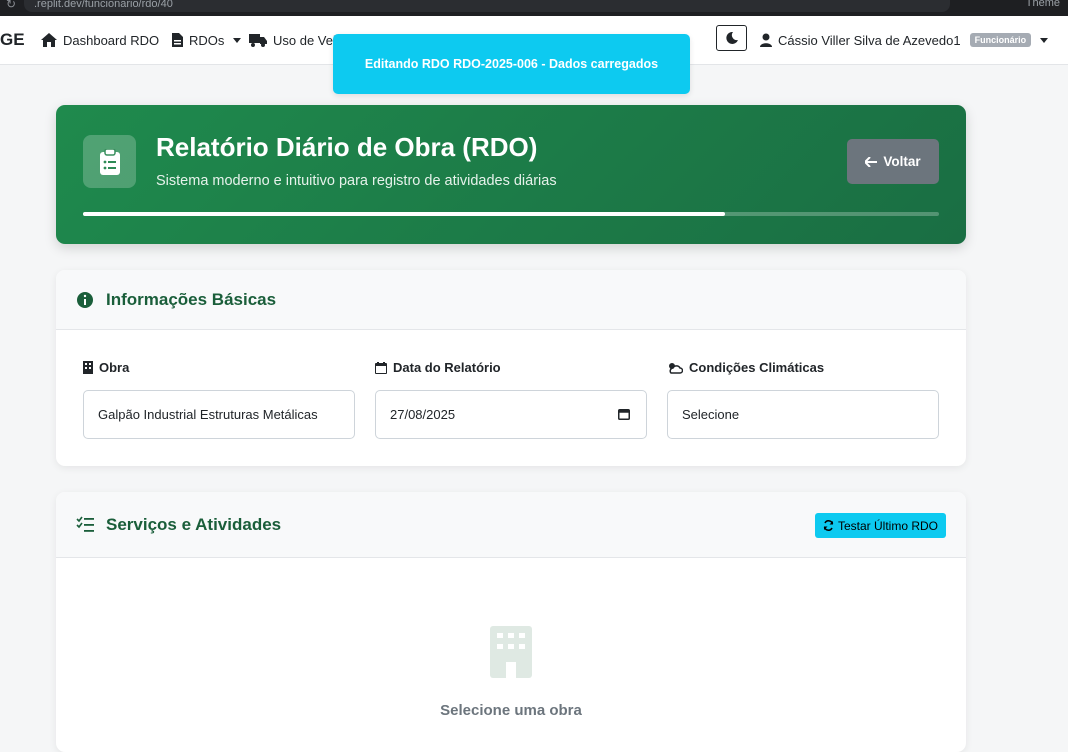  What do you see at coordinates (511, 414) in the screenshot?
I see `date-input: 27/08/2025` at bounding box center [511, 414].